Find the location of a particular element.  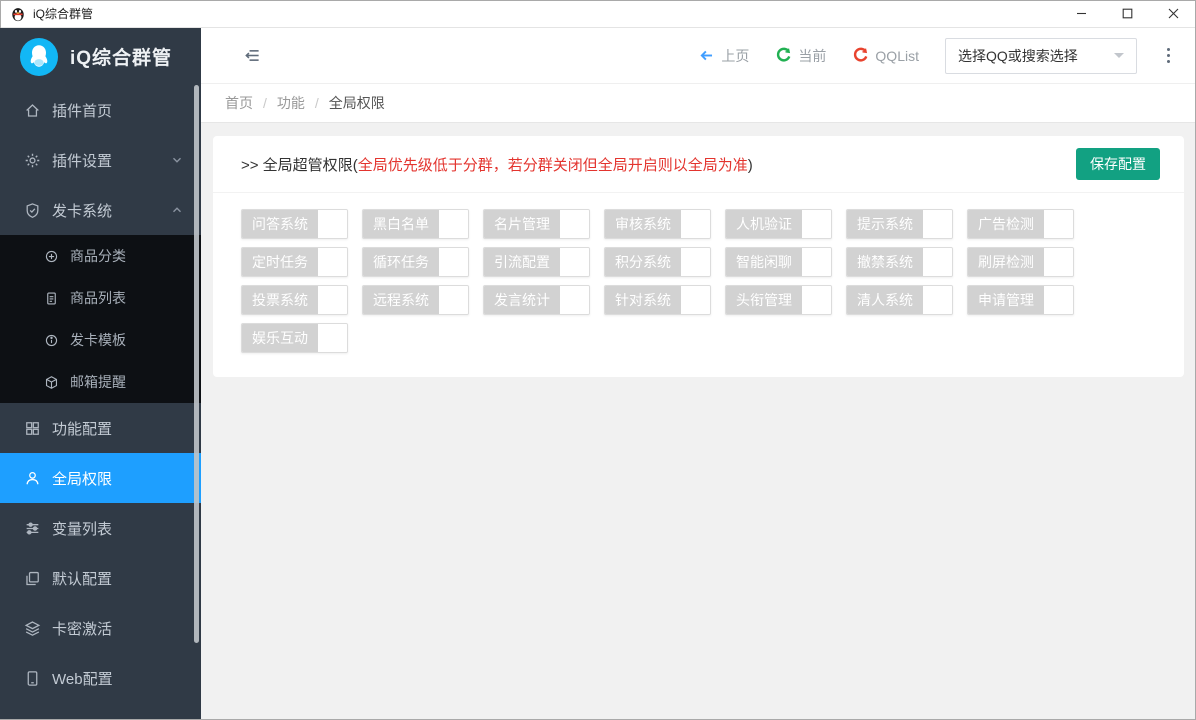

nav-refresh-qqlist: QQList is located at coordinates (885, 55).